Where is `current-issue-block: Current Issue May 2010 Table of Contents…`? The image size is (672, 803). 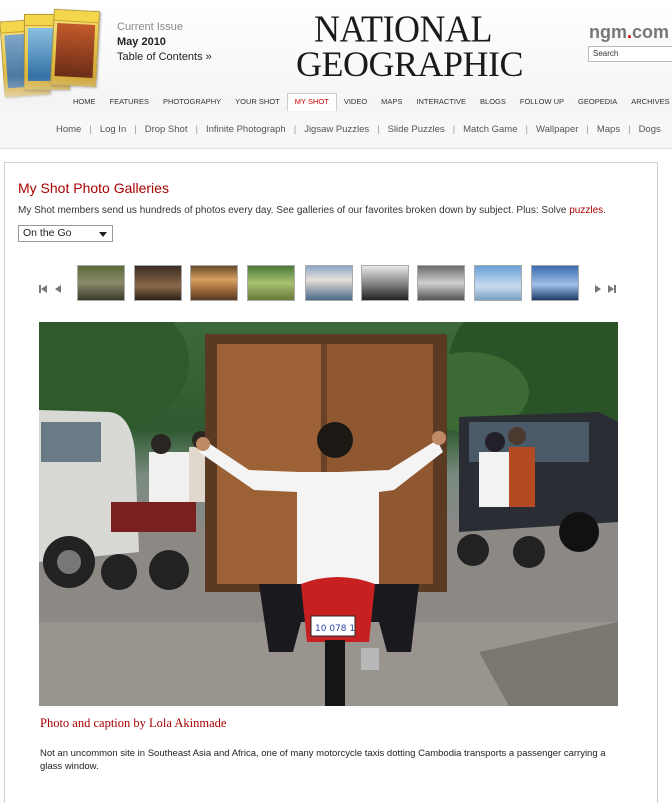 current-issue-block: Current Issue May 2010 Table of Contents… is located at coordinates (164, 42).